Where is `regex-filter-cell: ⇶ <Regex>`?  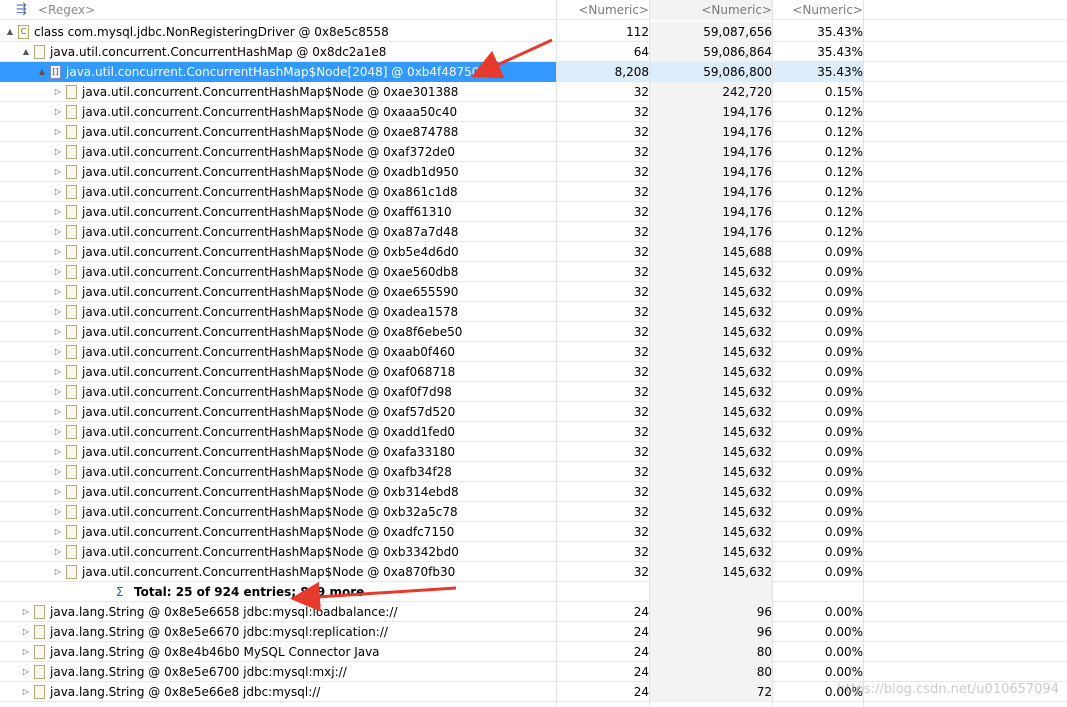 regex-filter-cell: ⇶ <Regex> is located at coordinates (278, 10).